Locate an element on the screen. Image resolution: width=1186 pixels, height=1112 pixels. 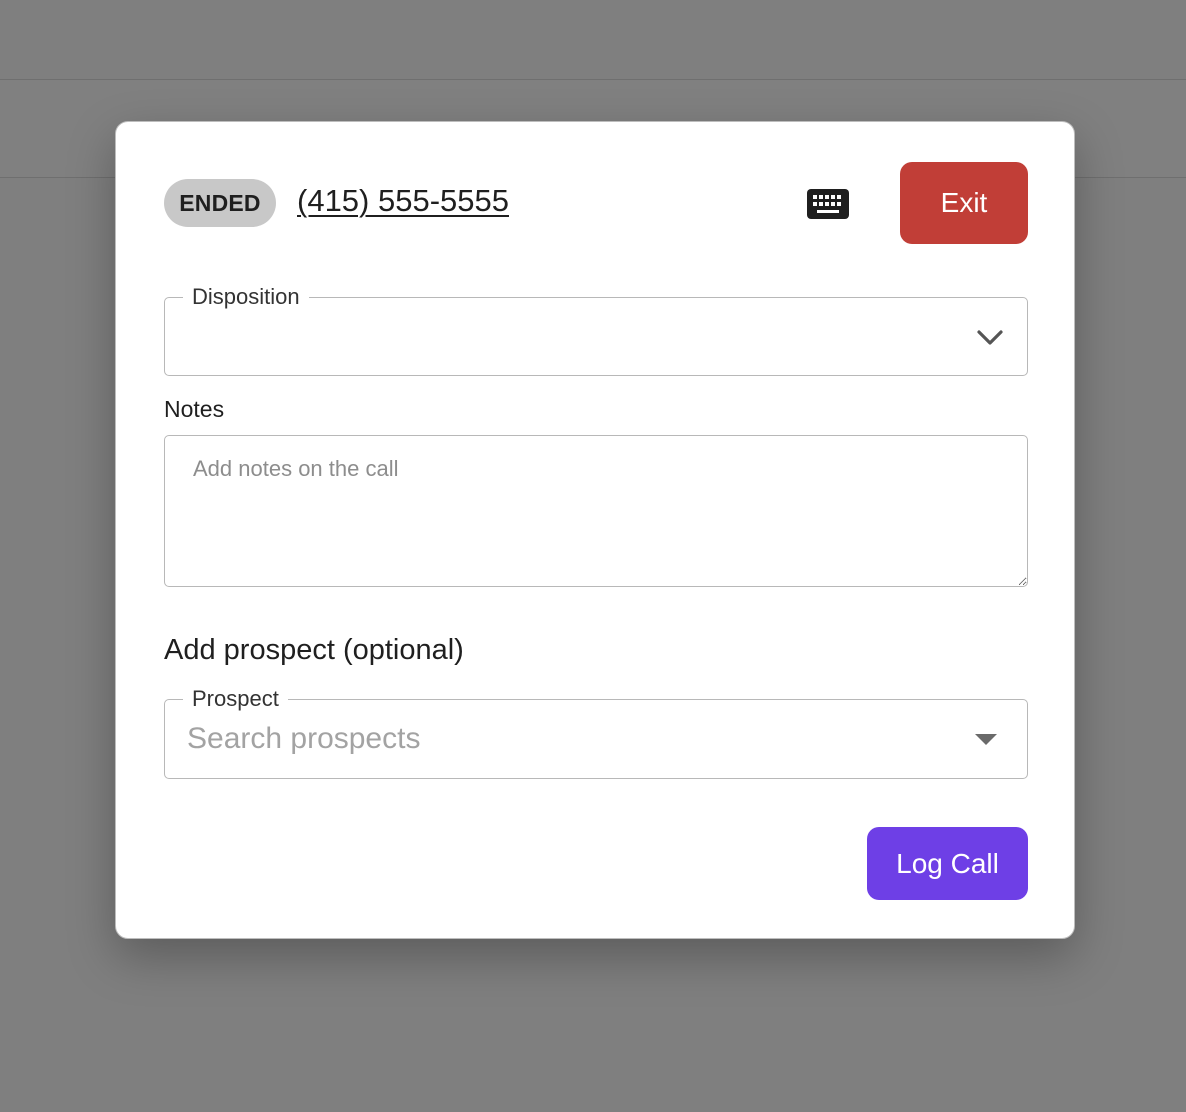
keyboard-icon is located at coordinates (828, 204).